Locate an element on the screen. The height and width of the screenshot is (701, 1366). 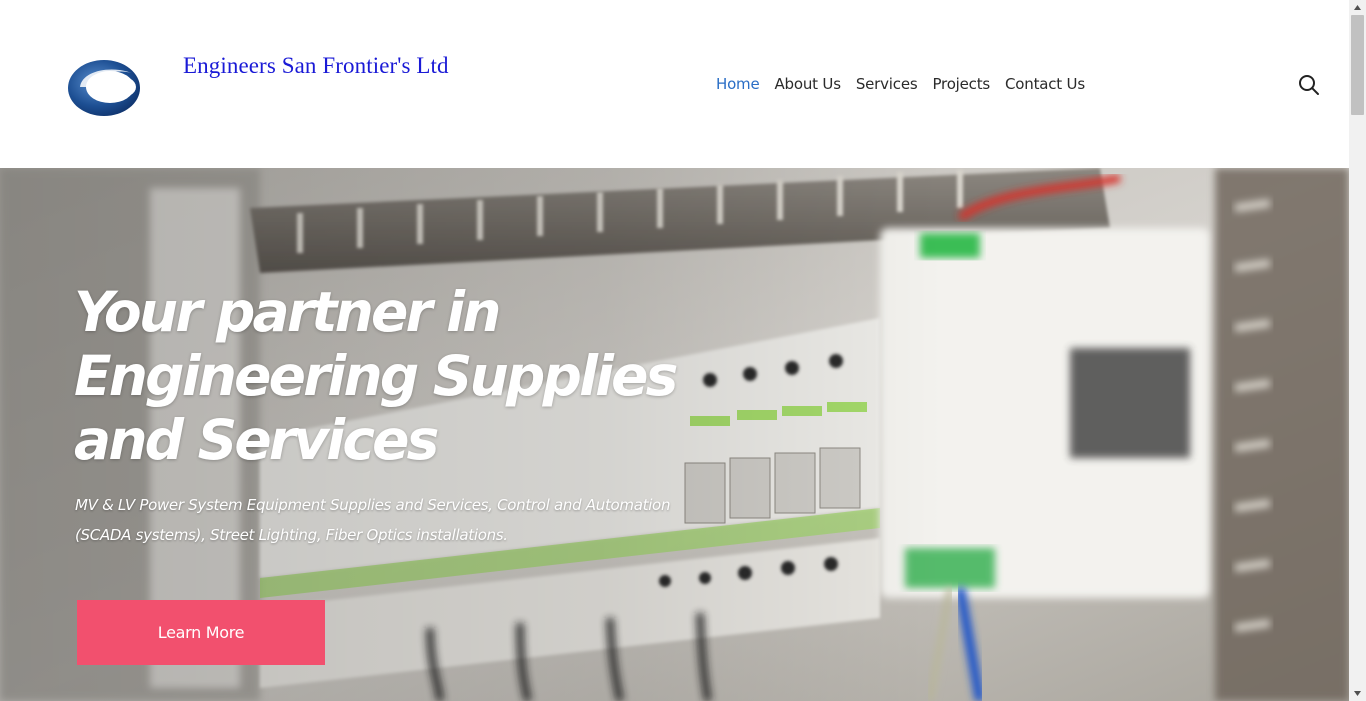
company-logo-icon is located at coordinates (106, 88).